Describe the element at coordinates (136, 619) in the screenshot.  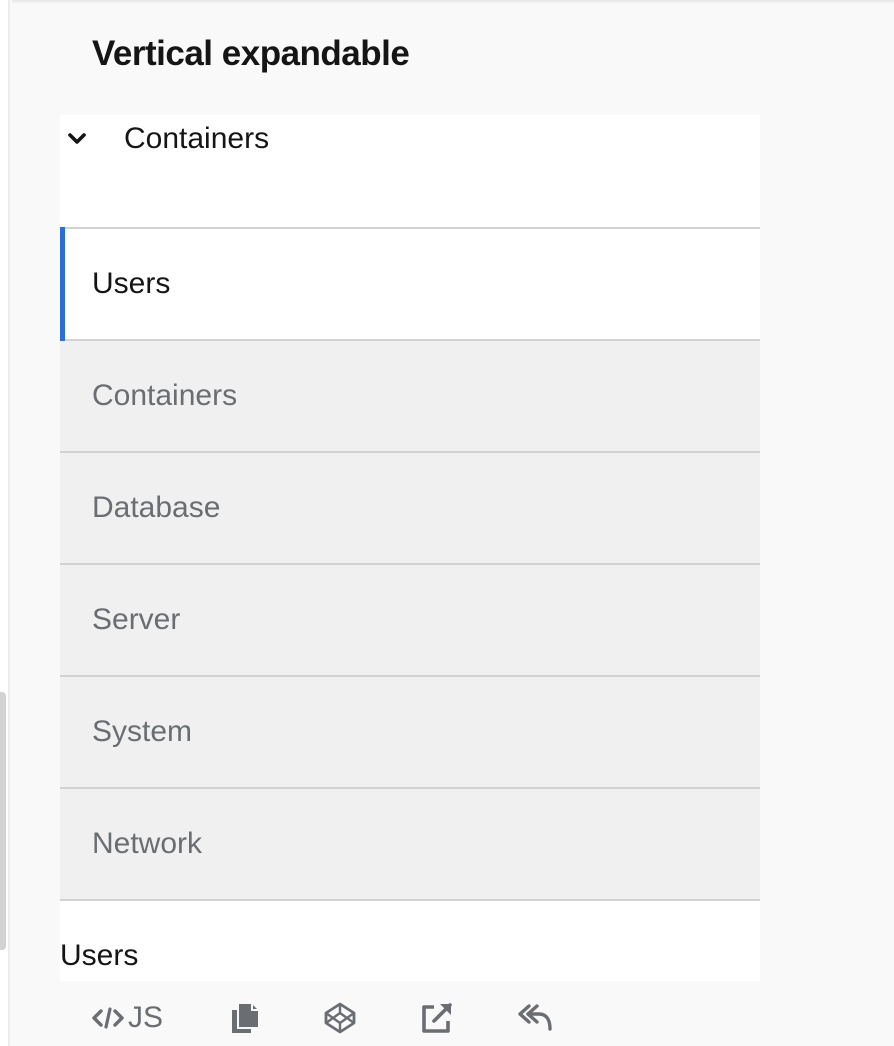
I see `tab-label: Server` at that location.